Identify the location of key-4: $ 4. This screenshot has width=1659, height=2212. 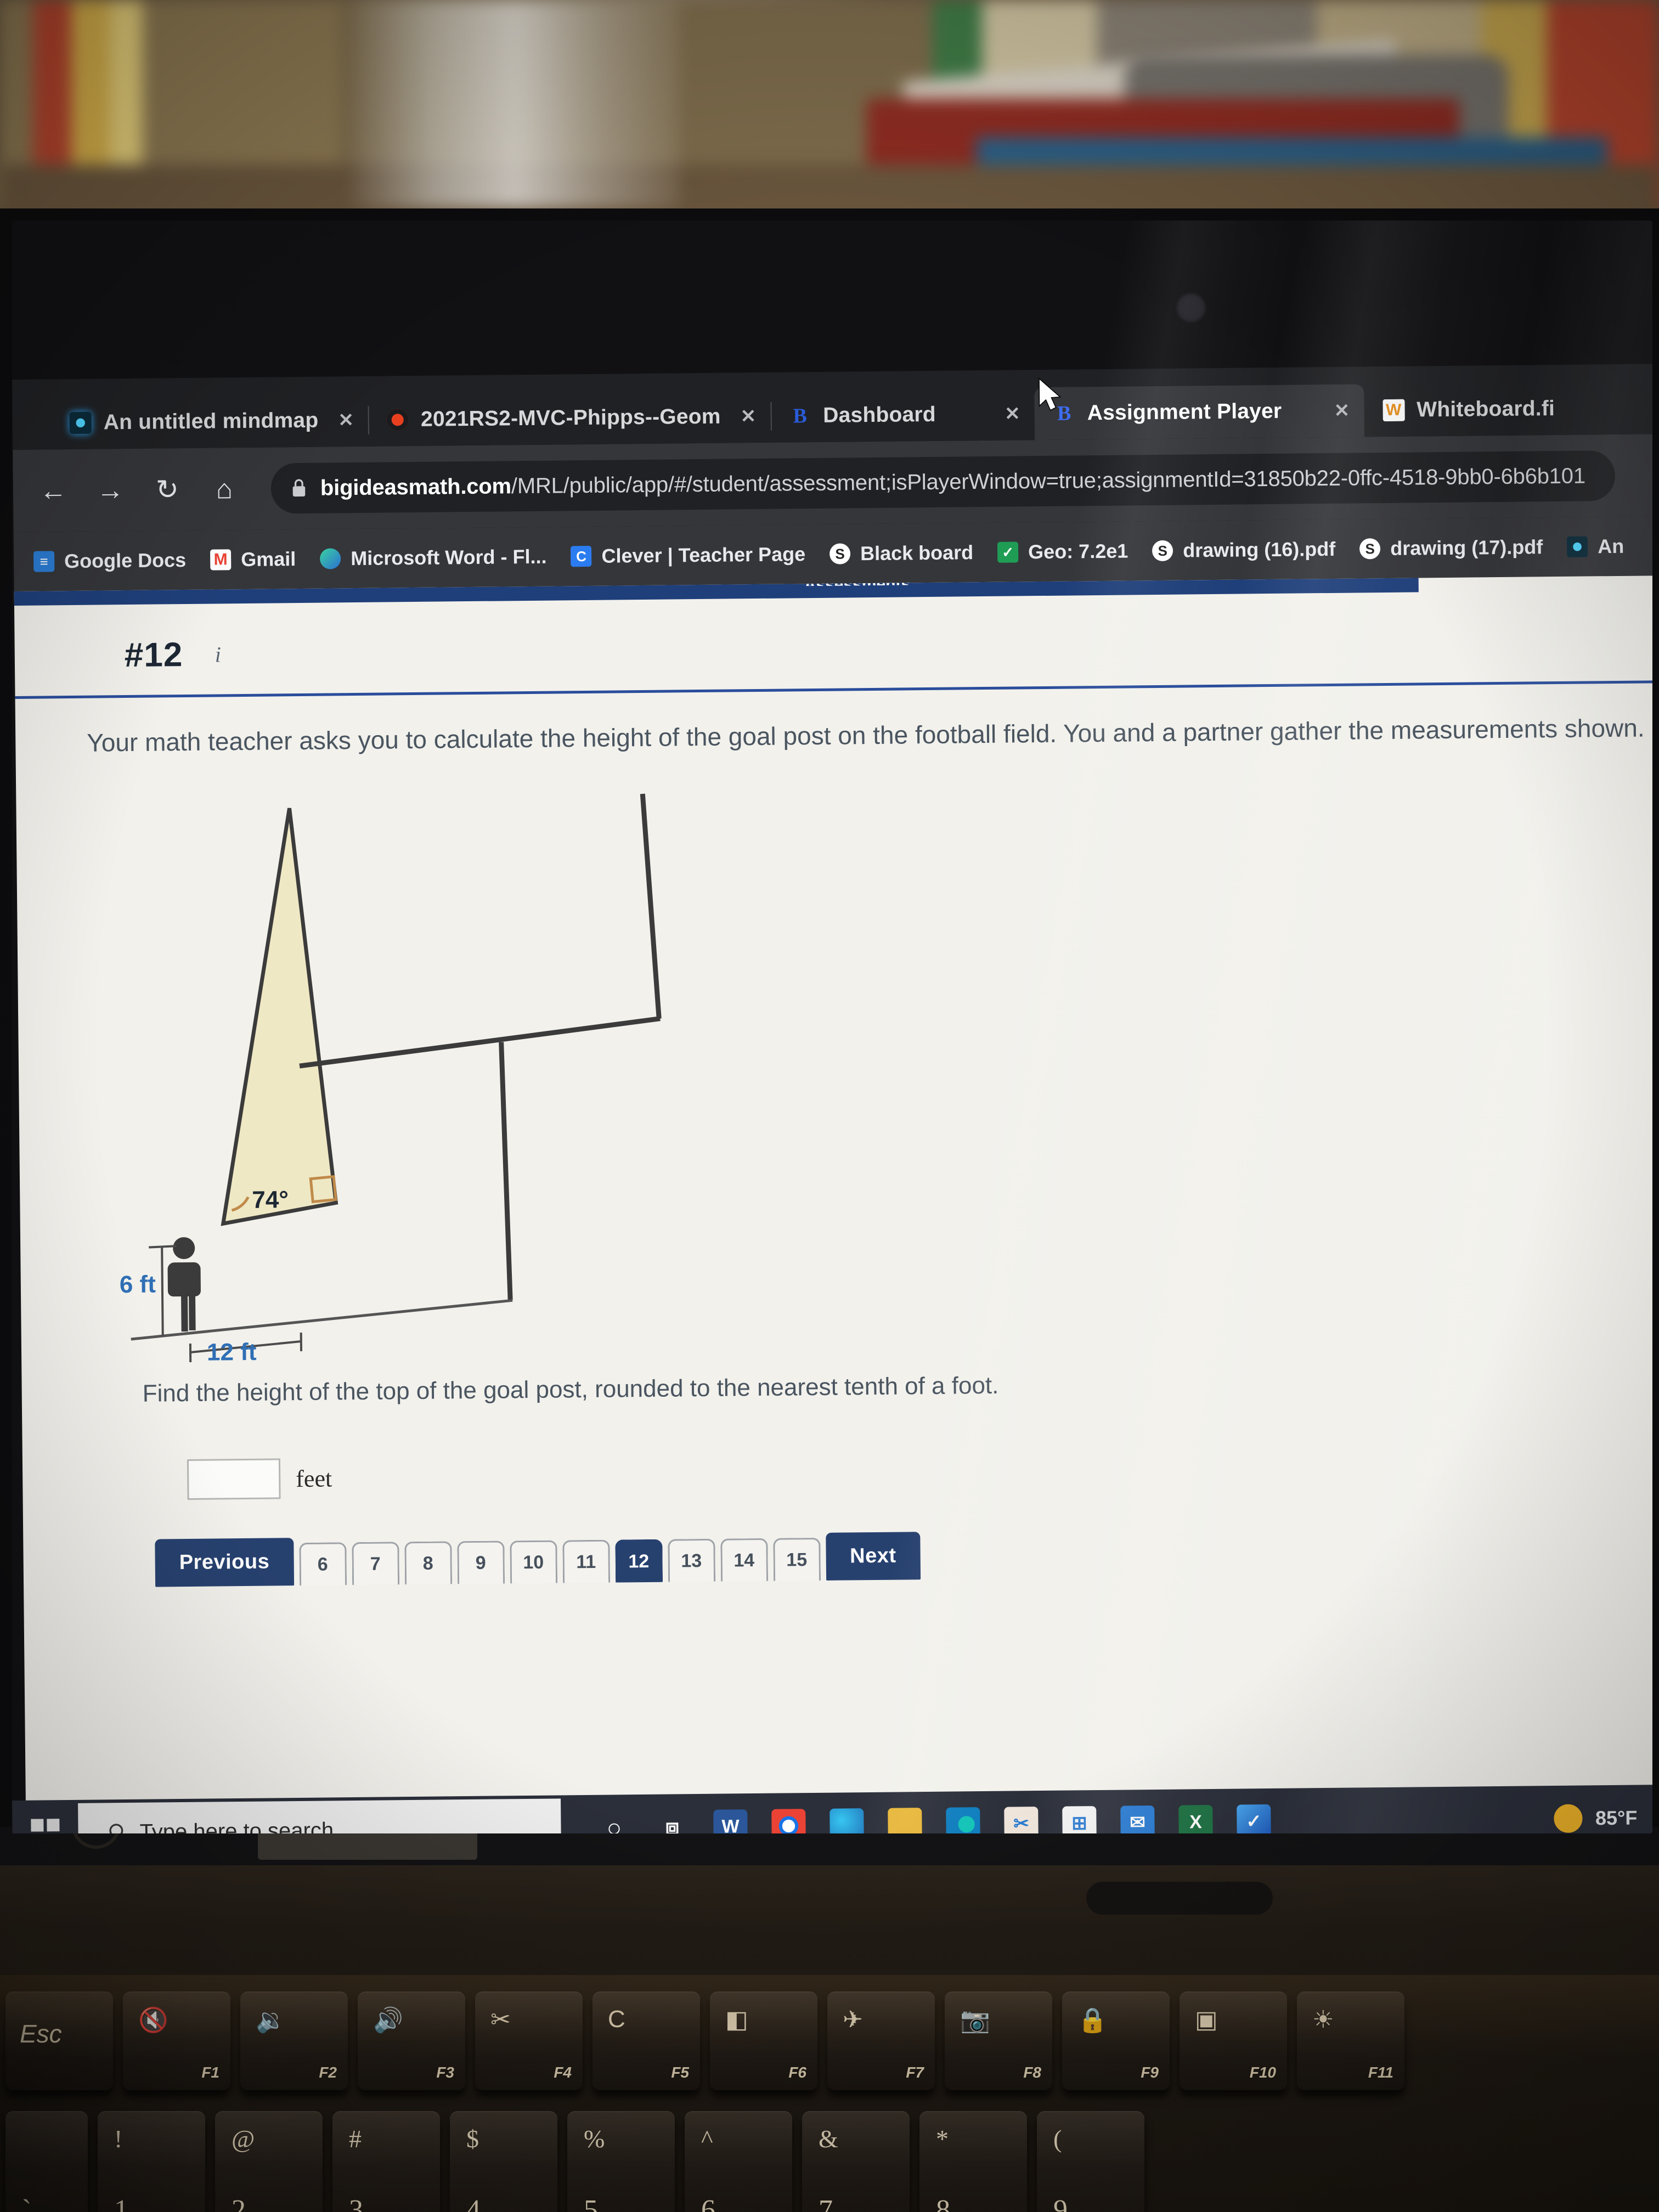
(503, 2162).